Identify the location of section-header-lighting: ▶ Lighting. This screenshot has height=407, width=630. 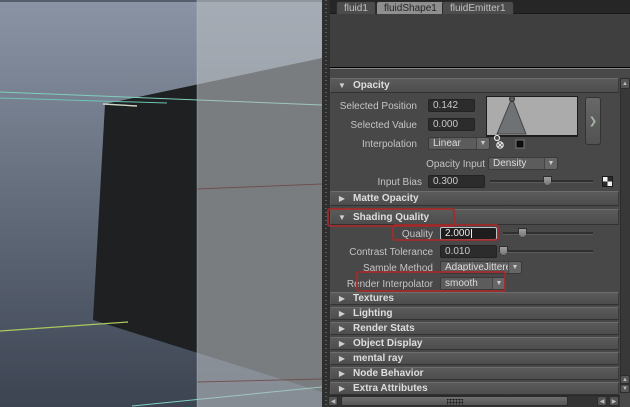
(474, 313).